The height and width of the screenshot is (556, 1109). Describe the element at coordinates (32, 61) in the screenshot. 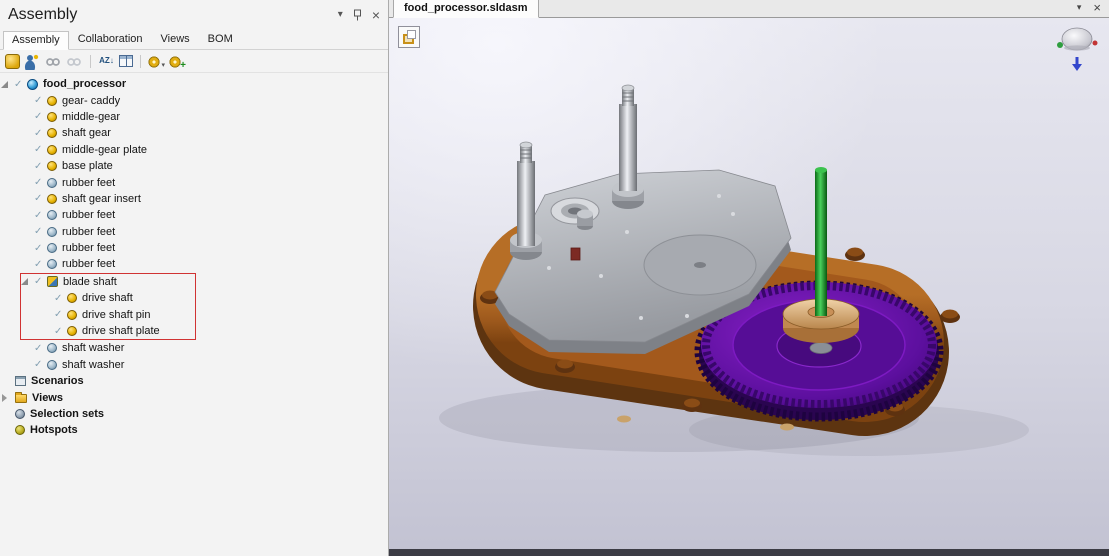

I see `collaboration-actor-icon` at that location.